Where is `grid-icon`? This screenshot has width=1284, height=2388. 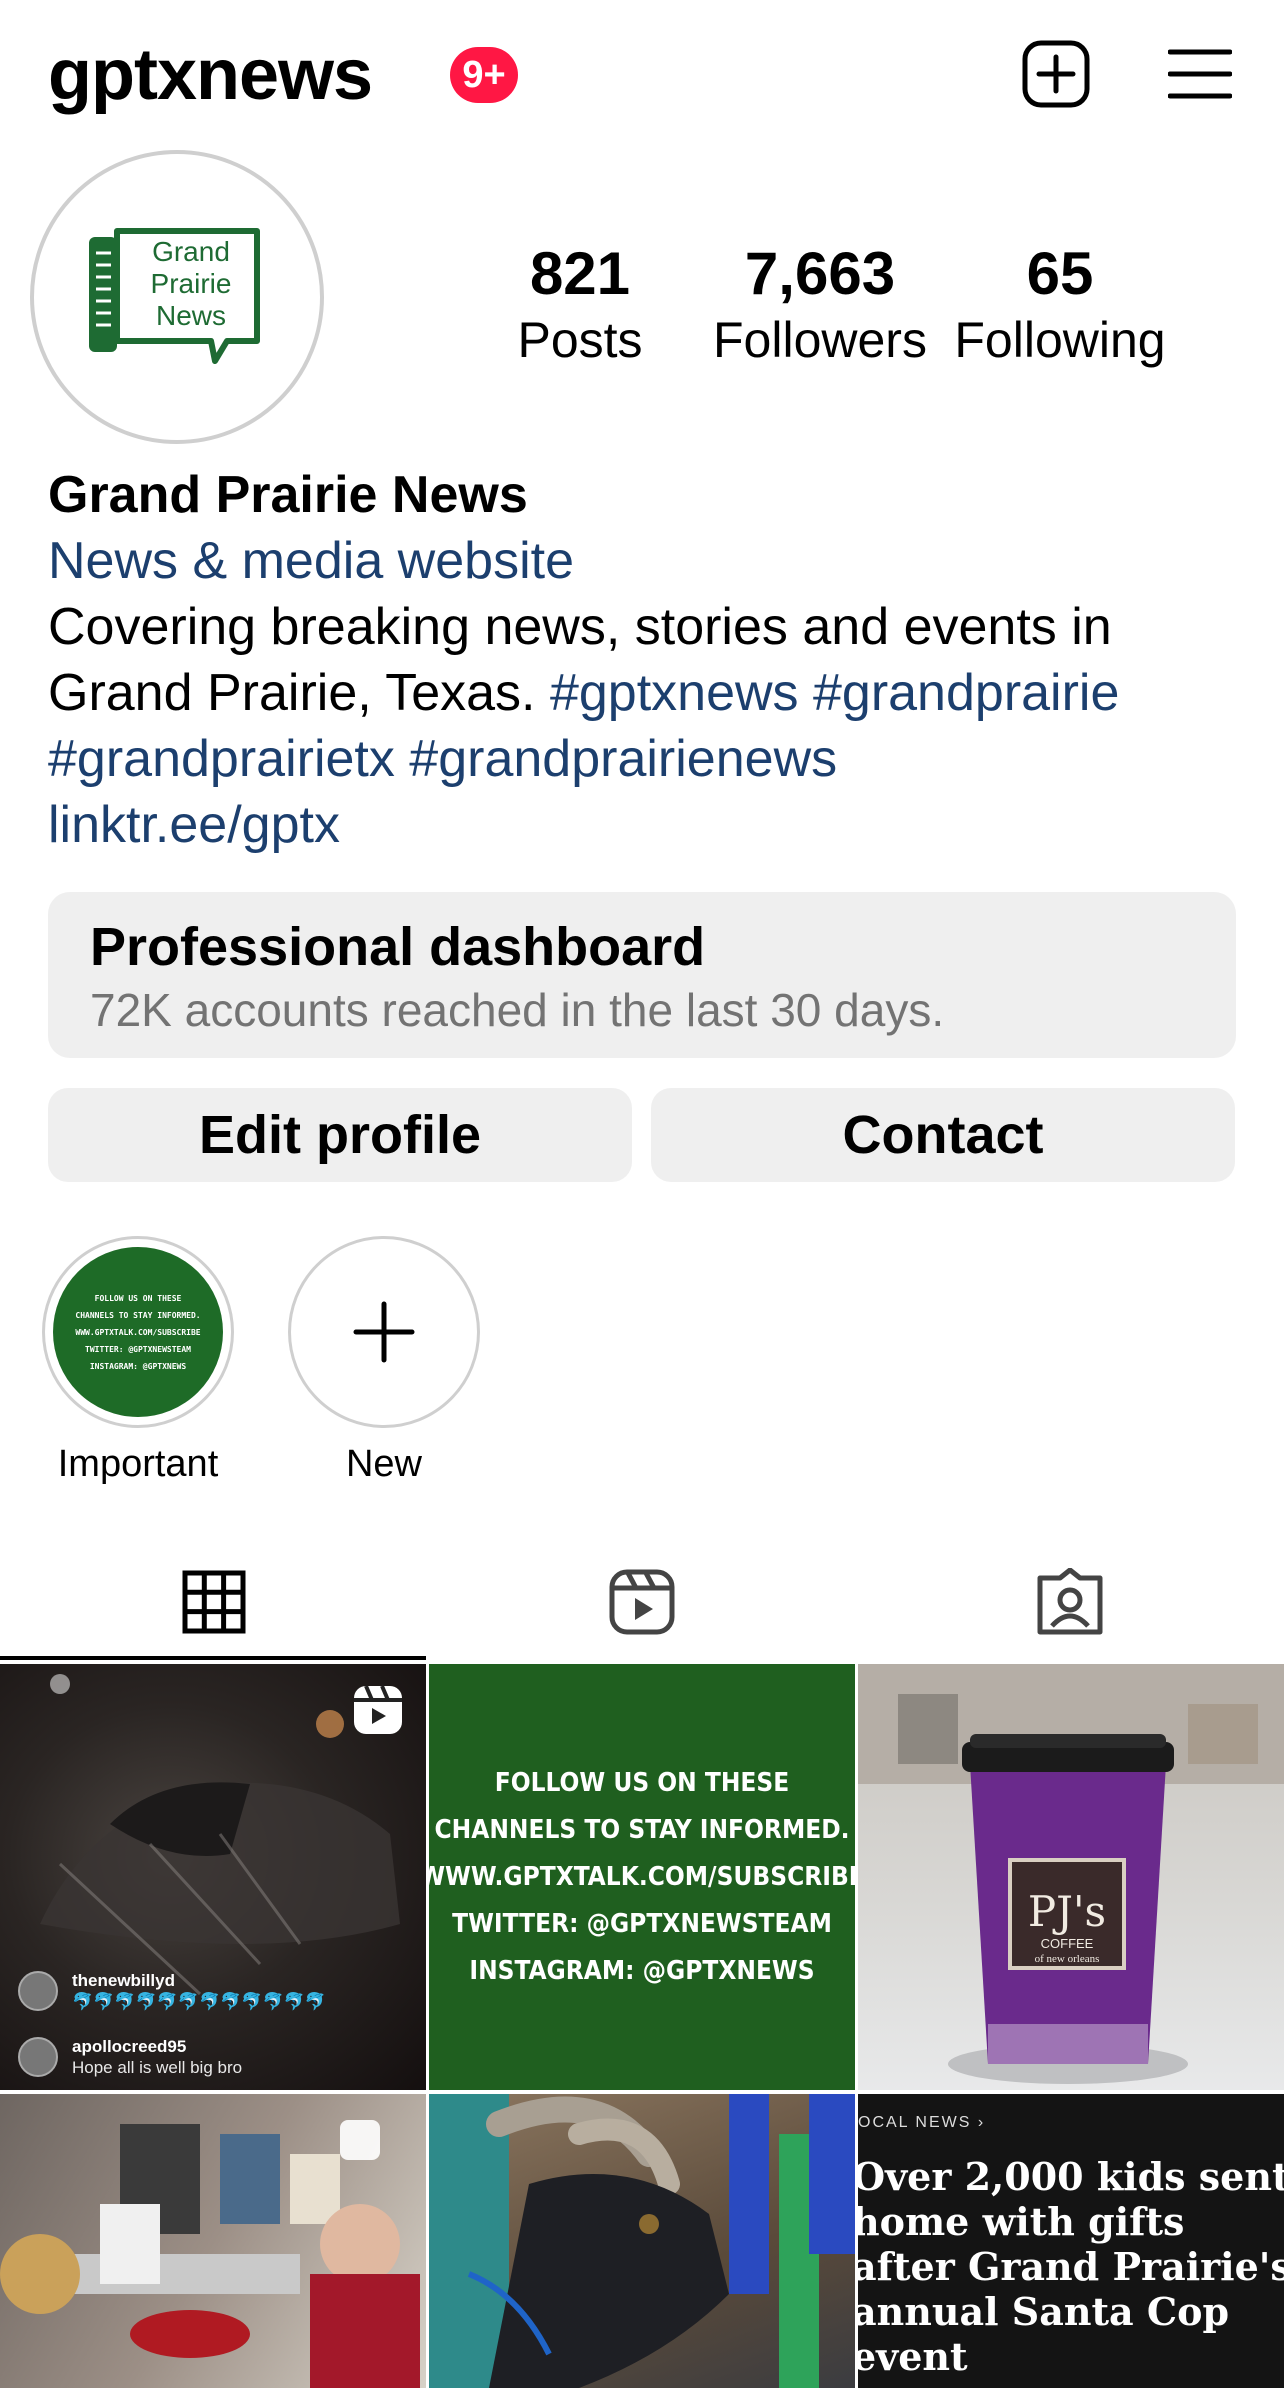 grid-icon is located at coordinates (214, 1602).